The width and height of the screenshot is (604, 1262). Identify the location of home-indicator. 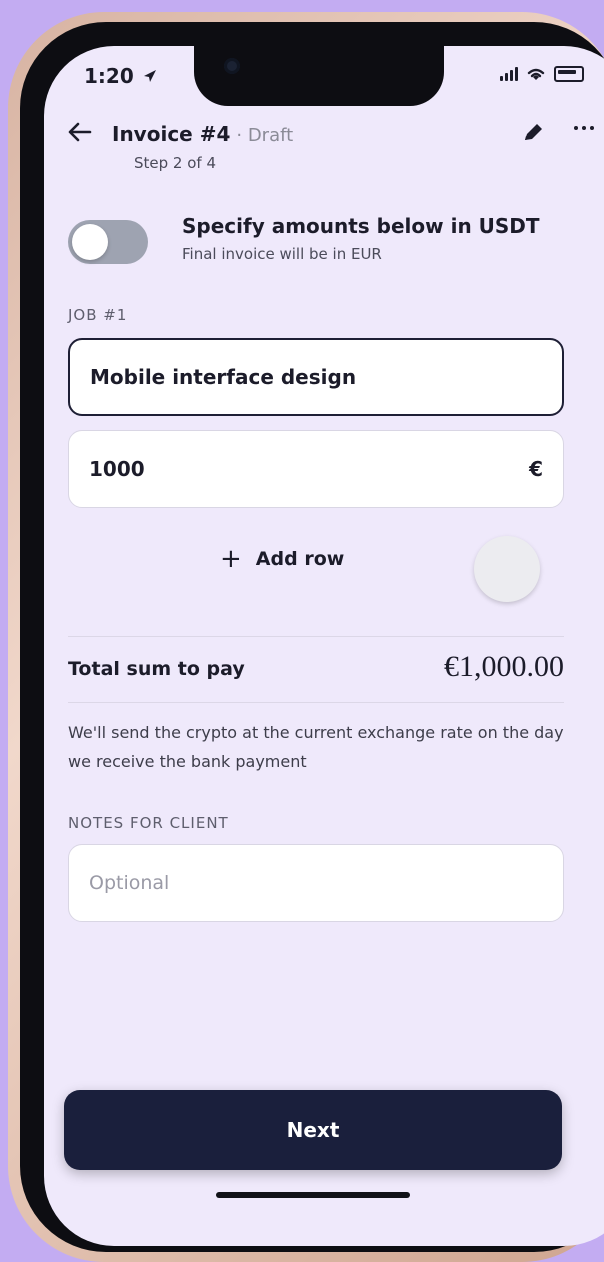
(313, 1195).